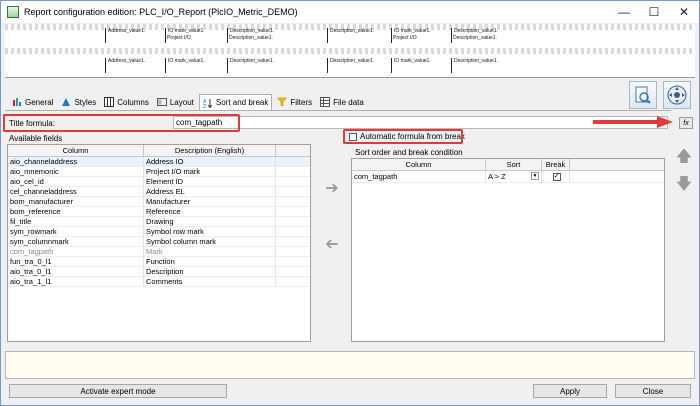 Image resolution: width=700 pixels, height=406 pixels. Describe the element at coordinates (624, 12) in the screenshot. I see `minimize-button: —` at that location.